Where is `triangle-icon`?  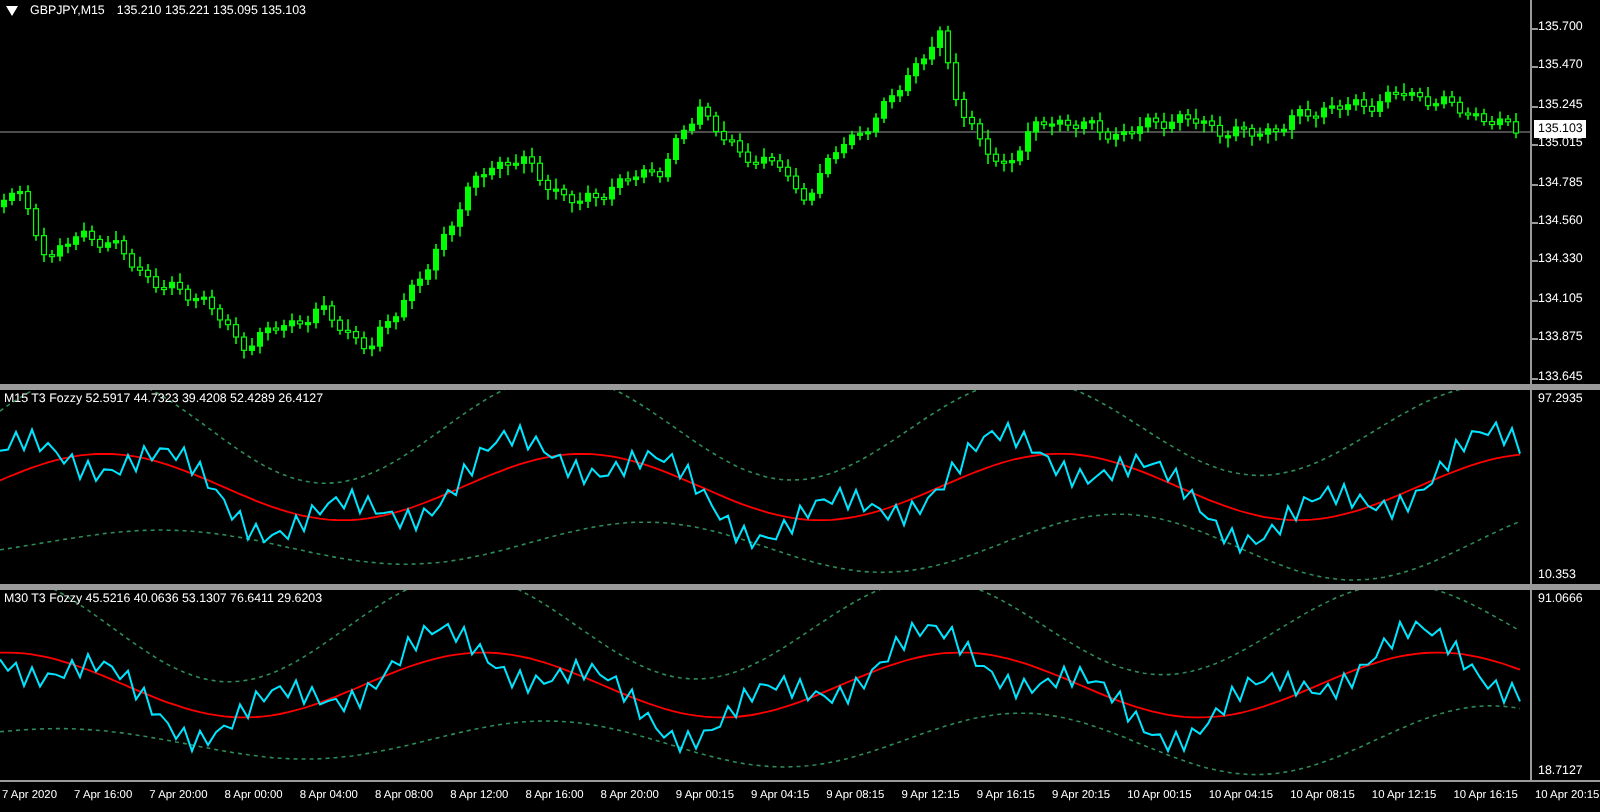 triangle-icon is located at coordinates (12, 11).